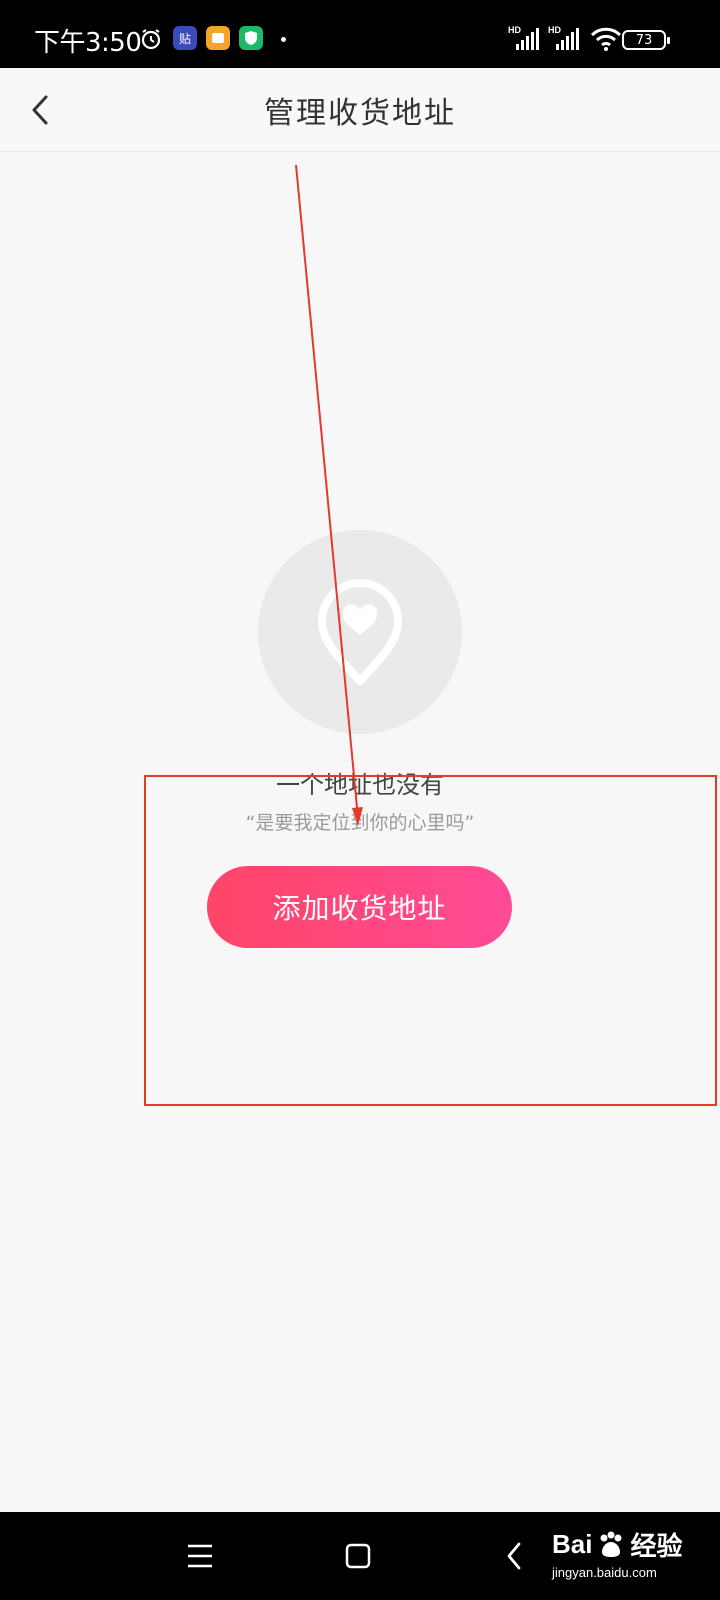 The width and height of the screenshot is (720, 1600). I want to click on page-header: 管理收货地址, so click(360, 110).